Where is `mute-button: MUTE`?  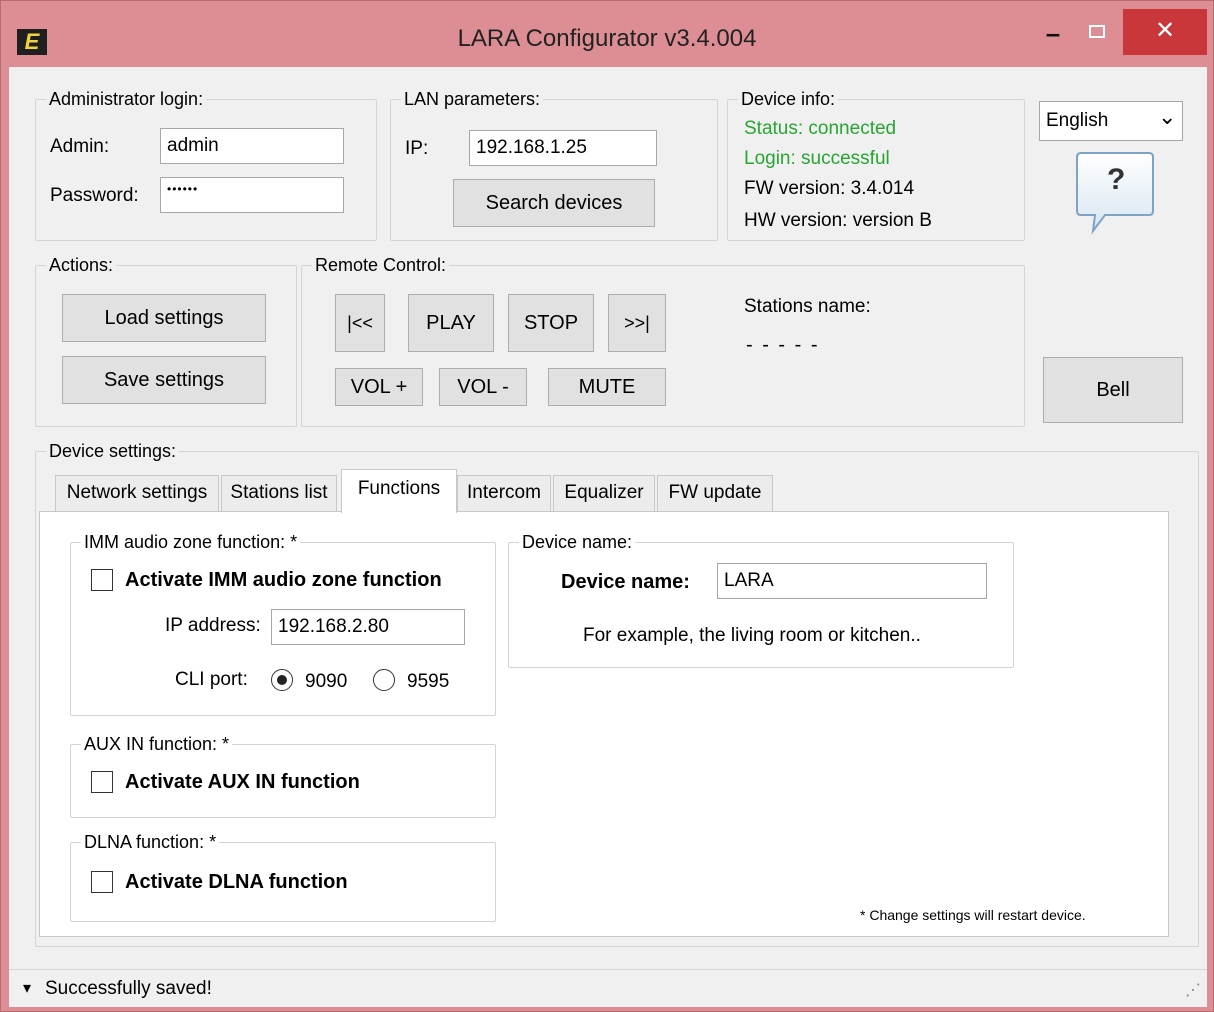
mute-button: MUTE is located at coordinates (607, 387).